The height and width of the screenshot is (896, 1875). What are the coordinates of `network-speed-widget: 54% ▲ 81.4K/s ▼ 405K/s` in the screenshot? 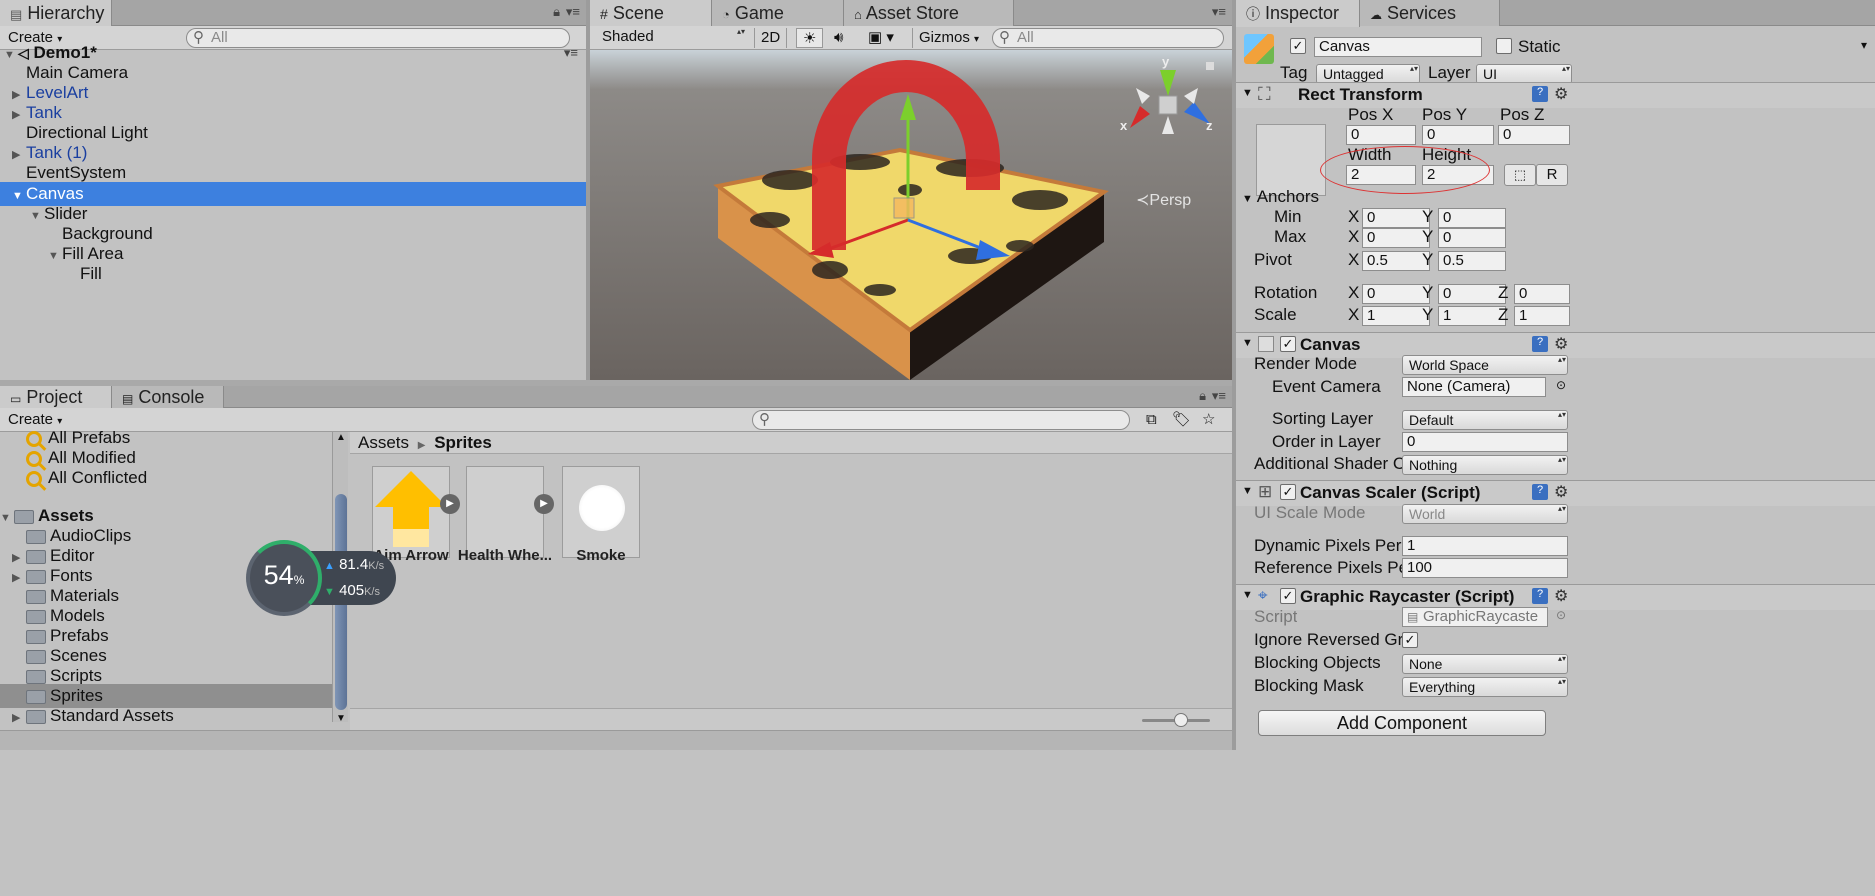 It's located at (321, 578).